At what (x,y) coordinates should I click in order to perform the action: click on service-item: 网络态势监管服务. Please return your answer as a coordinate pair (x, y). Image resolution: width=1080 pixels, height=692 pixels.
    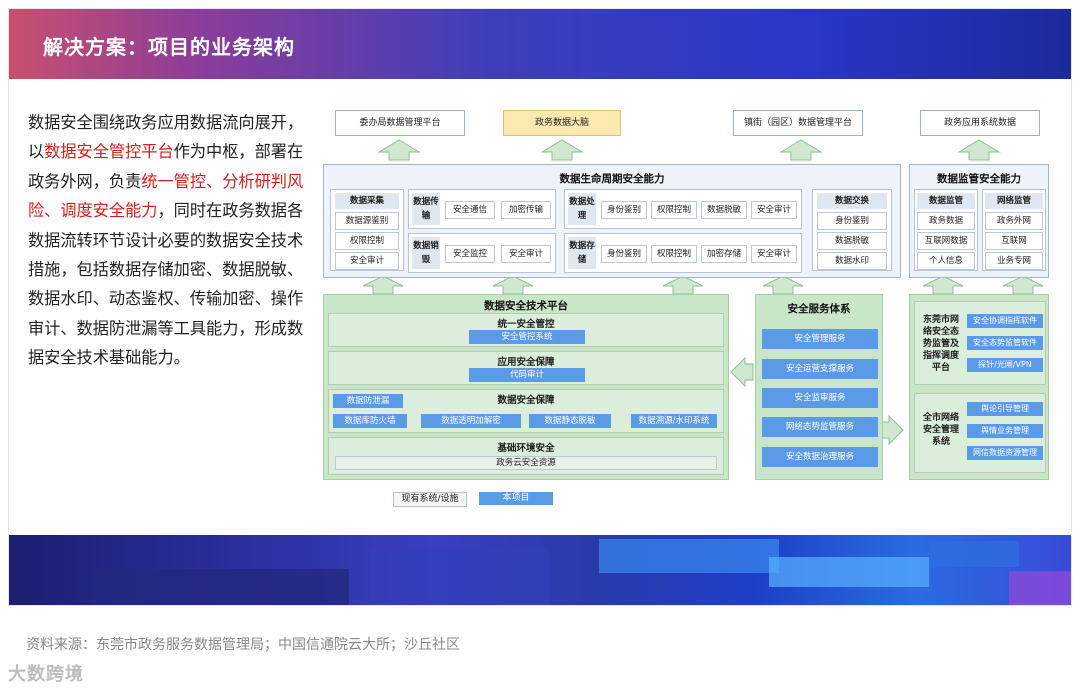
    Looking at the image, I should click on (820, 427).